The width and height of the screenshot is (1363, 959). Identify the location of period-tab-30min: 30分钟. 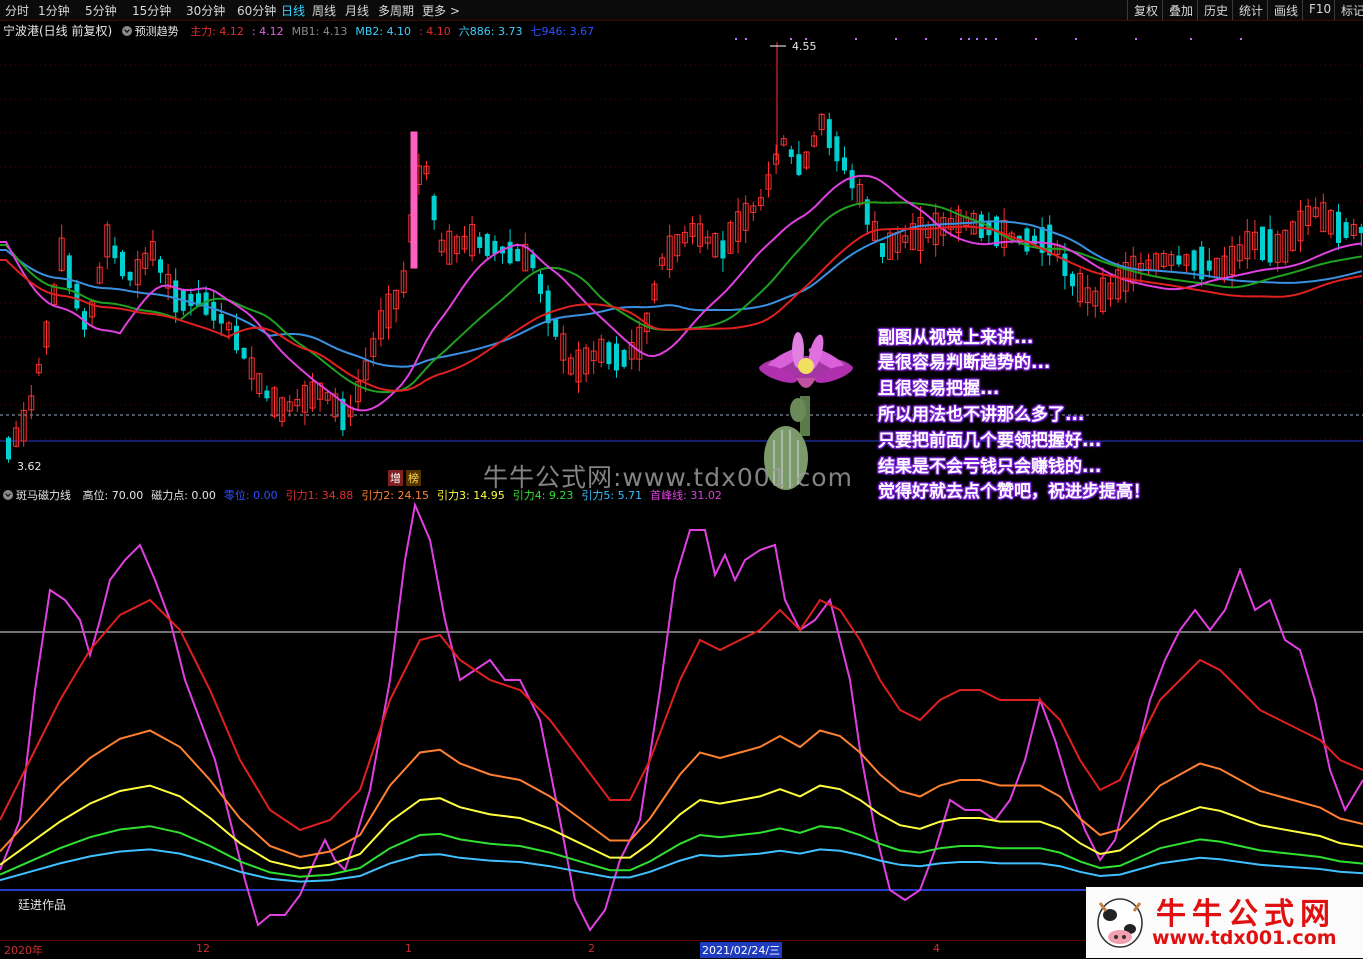
(205, 10).